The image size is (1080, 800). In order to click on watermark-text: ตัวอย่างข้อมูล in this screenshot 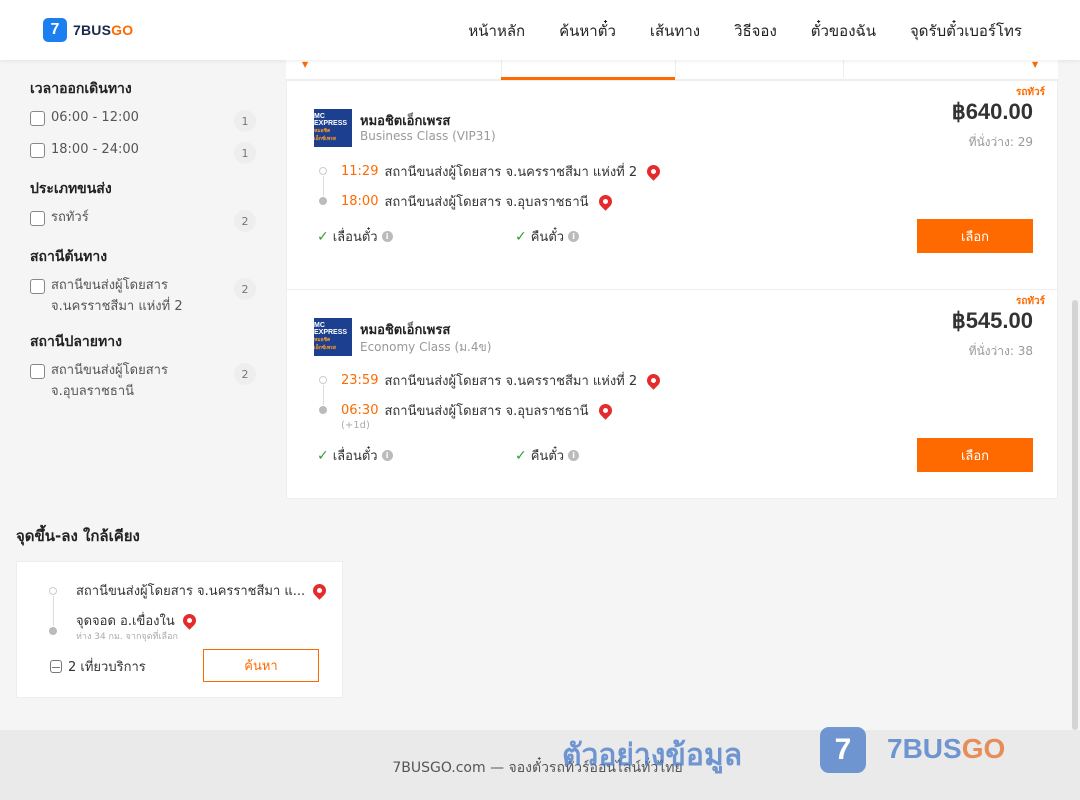, I will do `click(652, 755)`.